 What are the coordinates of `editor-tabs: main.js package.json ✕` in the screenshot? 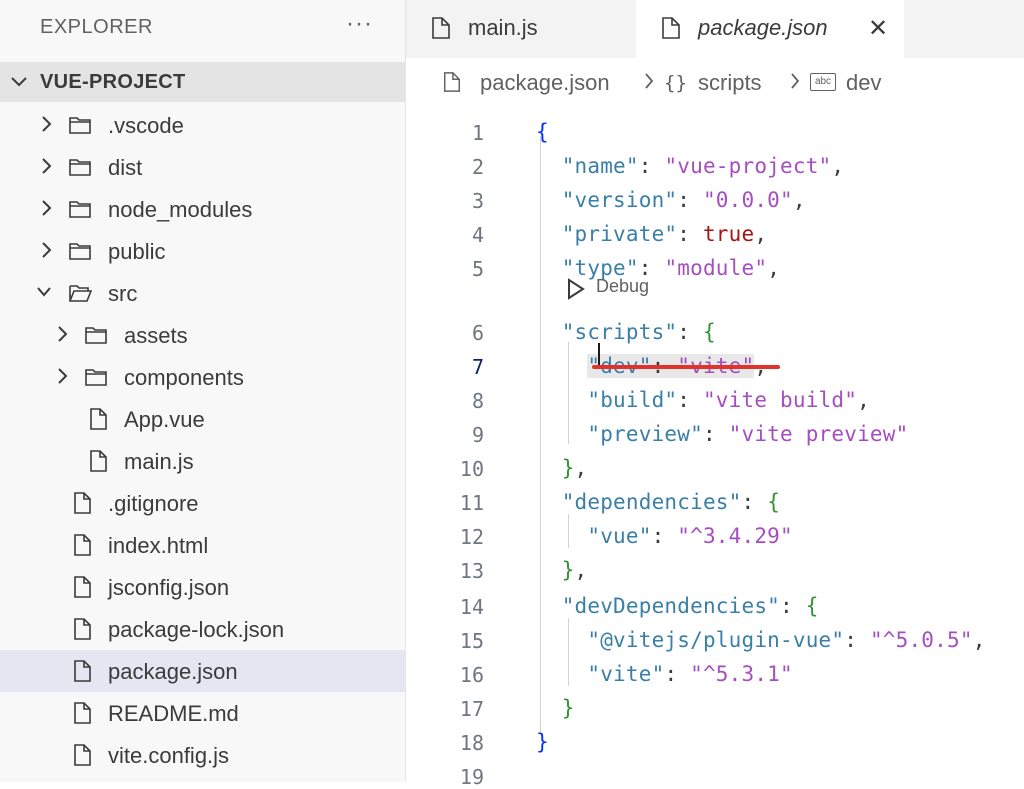 It's located at (715, 29).